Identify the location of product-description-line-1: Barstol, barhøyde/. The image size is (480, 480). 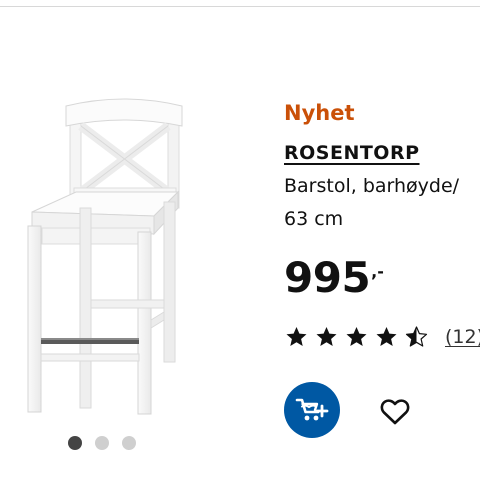
(372, 186).